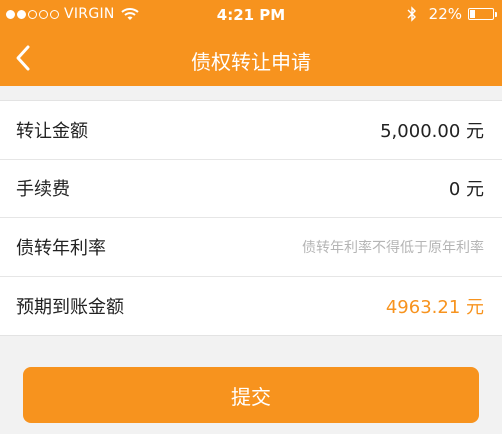 Image resolution: width=502 pixels, height=434 pixels. What do you see at coordinates (411, 14) in the screenshot?
I see `bluetooth-icon` at bounding box center [411, 14].